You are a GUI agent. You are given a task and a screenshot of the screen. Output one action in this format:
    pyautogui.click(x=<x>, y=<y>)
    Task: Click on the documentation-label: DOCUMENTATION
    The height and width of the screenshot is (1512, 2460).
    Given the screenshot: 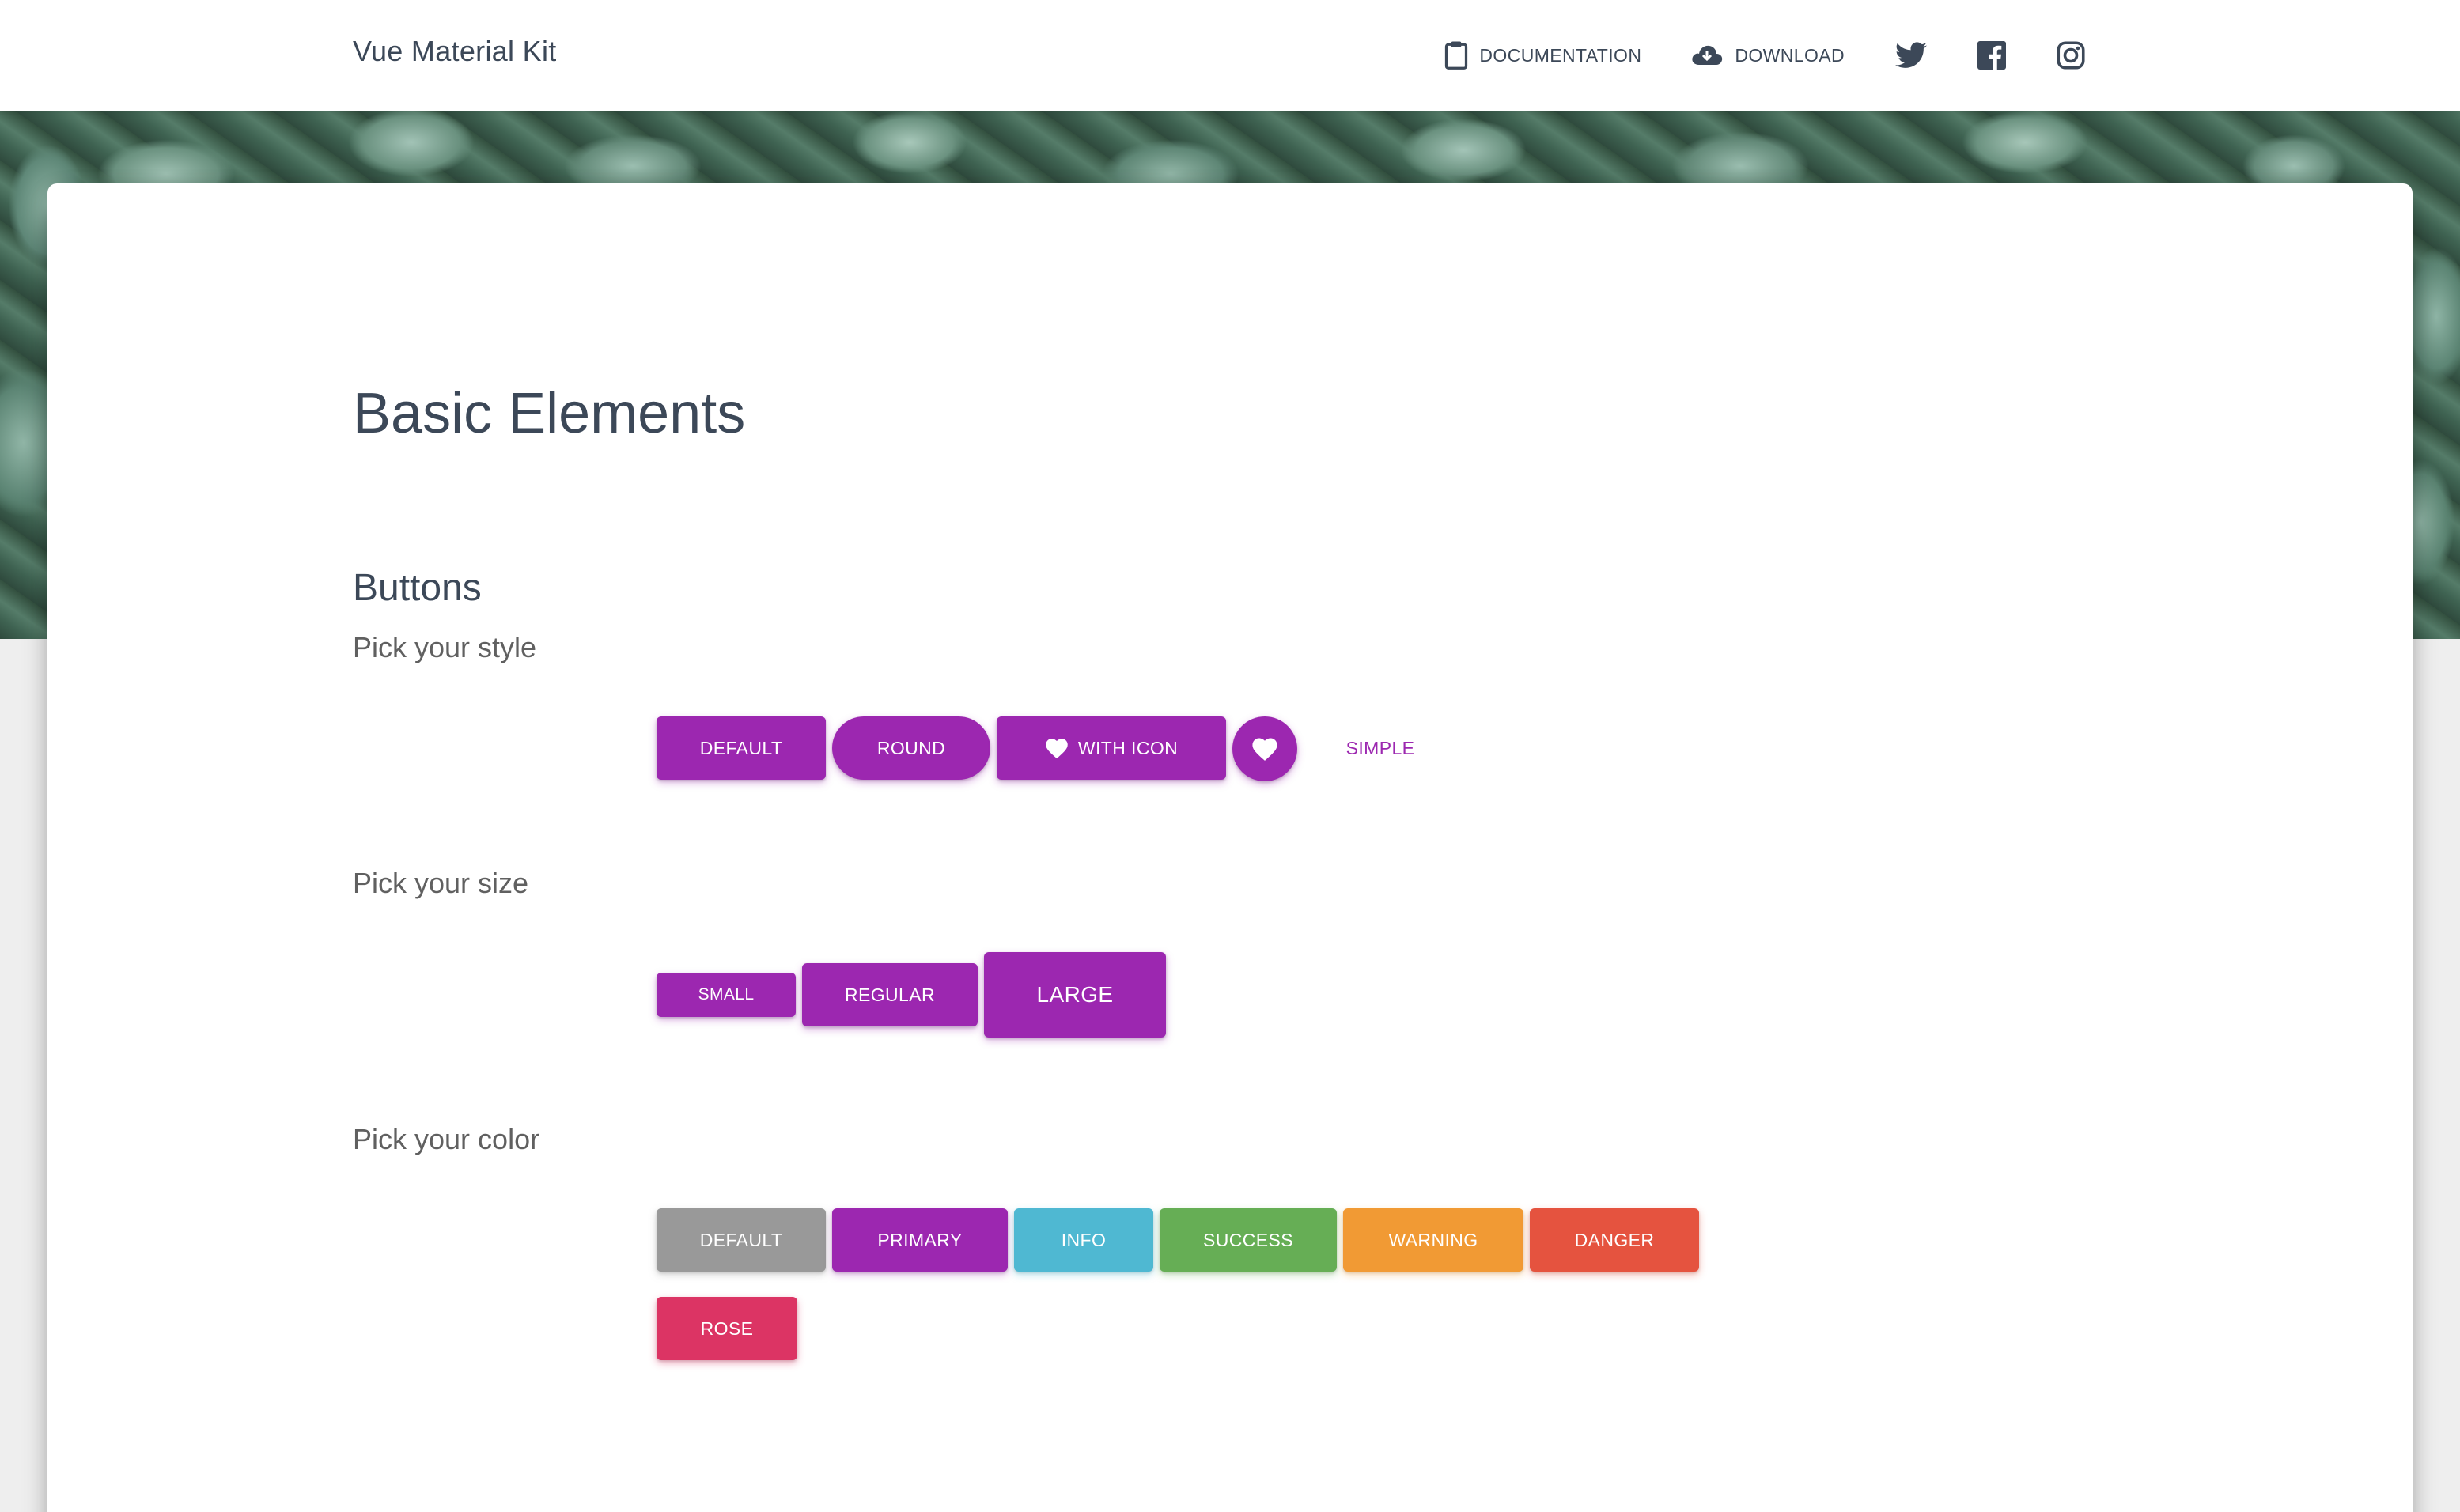 What is the action you would take?
    pyautogui.click(x=1560, y=55)
    